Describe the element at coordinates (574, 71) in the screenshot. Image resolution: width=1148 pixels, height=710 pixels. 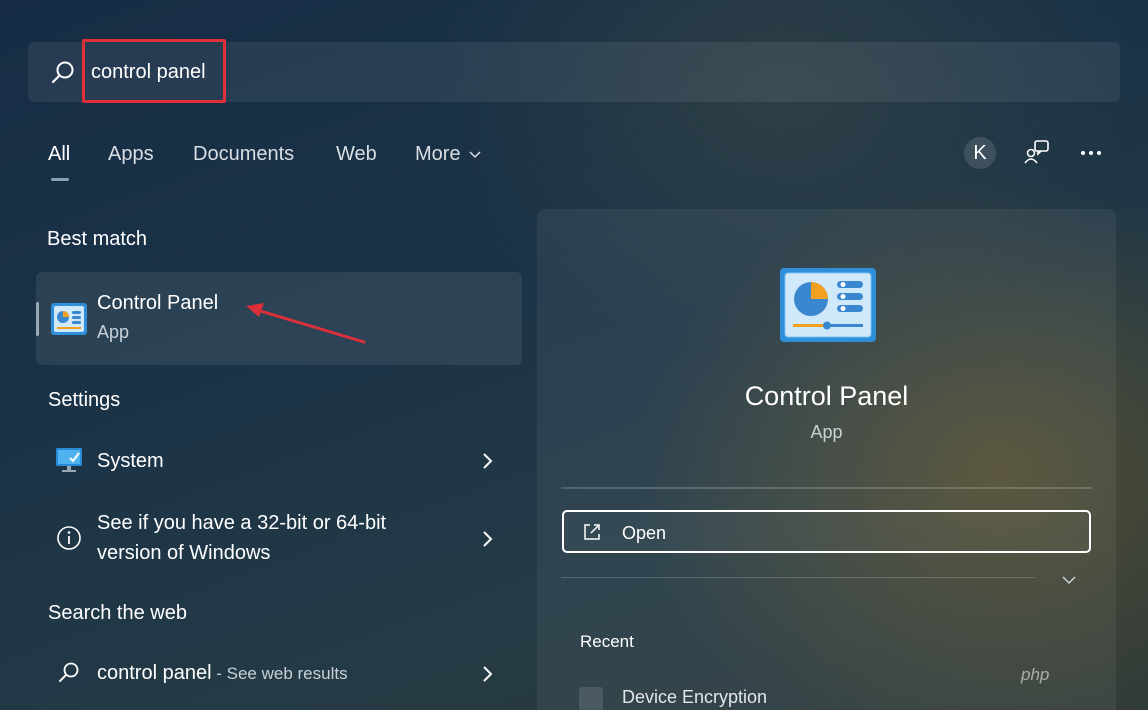
I see `search-bar: control panel` at that location.